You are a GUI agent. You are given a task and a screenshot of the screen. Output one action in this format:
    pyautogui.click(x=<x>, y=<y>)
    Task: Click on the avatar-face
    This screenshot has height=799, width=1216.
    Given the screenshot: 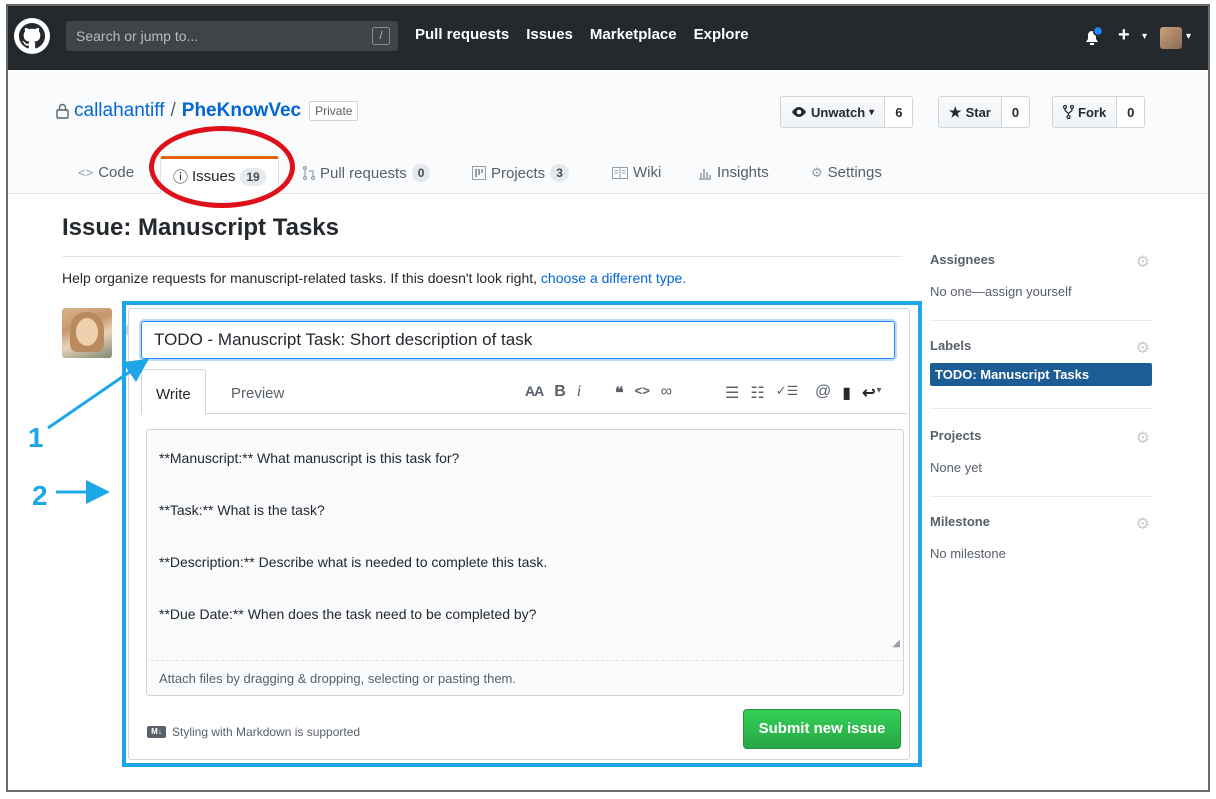 What is the action you would take?
    pyautogui.click(x=87, y=332)
    